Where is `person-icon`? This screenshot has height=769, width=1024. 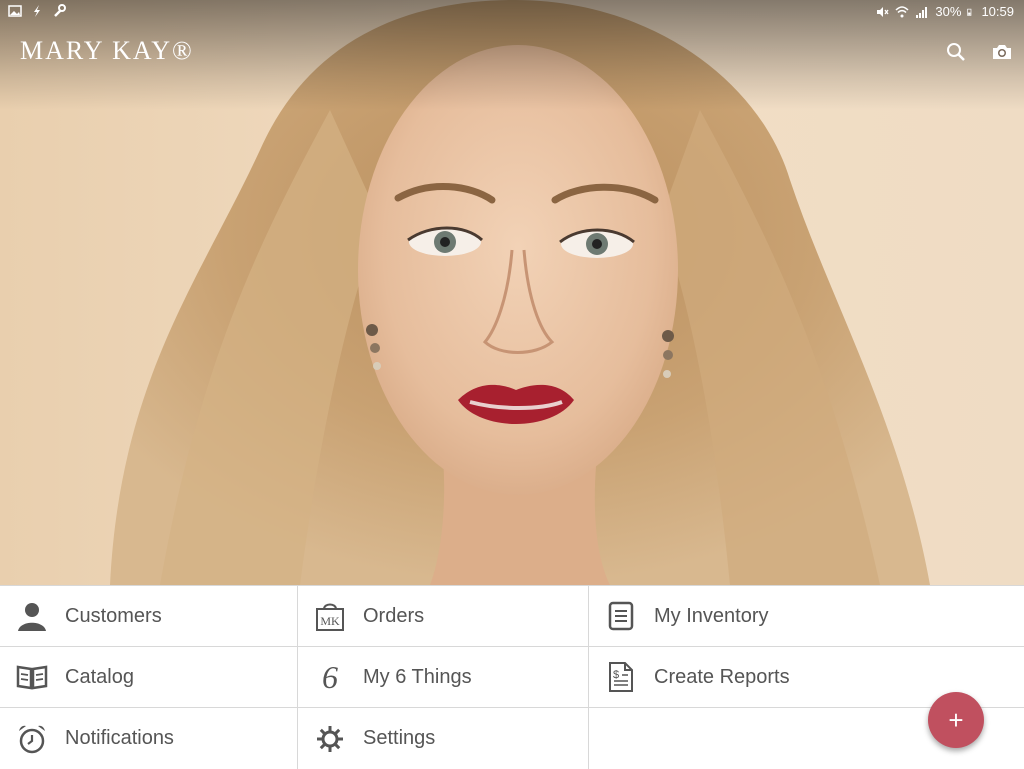 person-icon is located at coordinates (32, 617).